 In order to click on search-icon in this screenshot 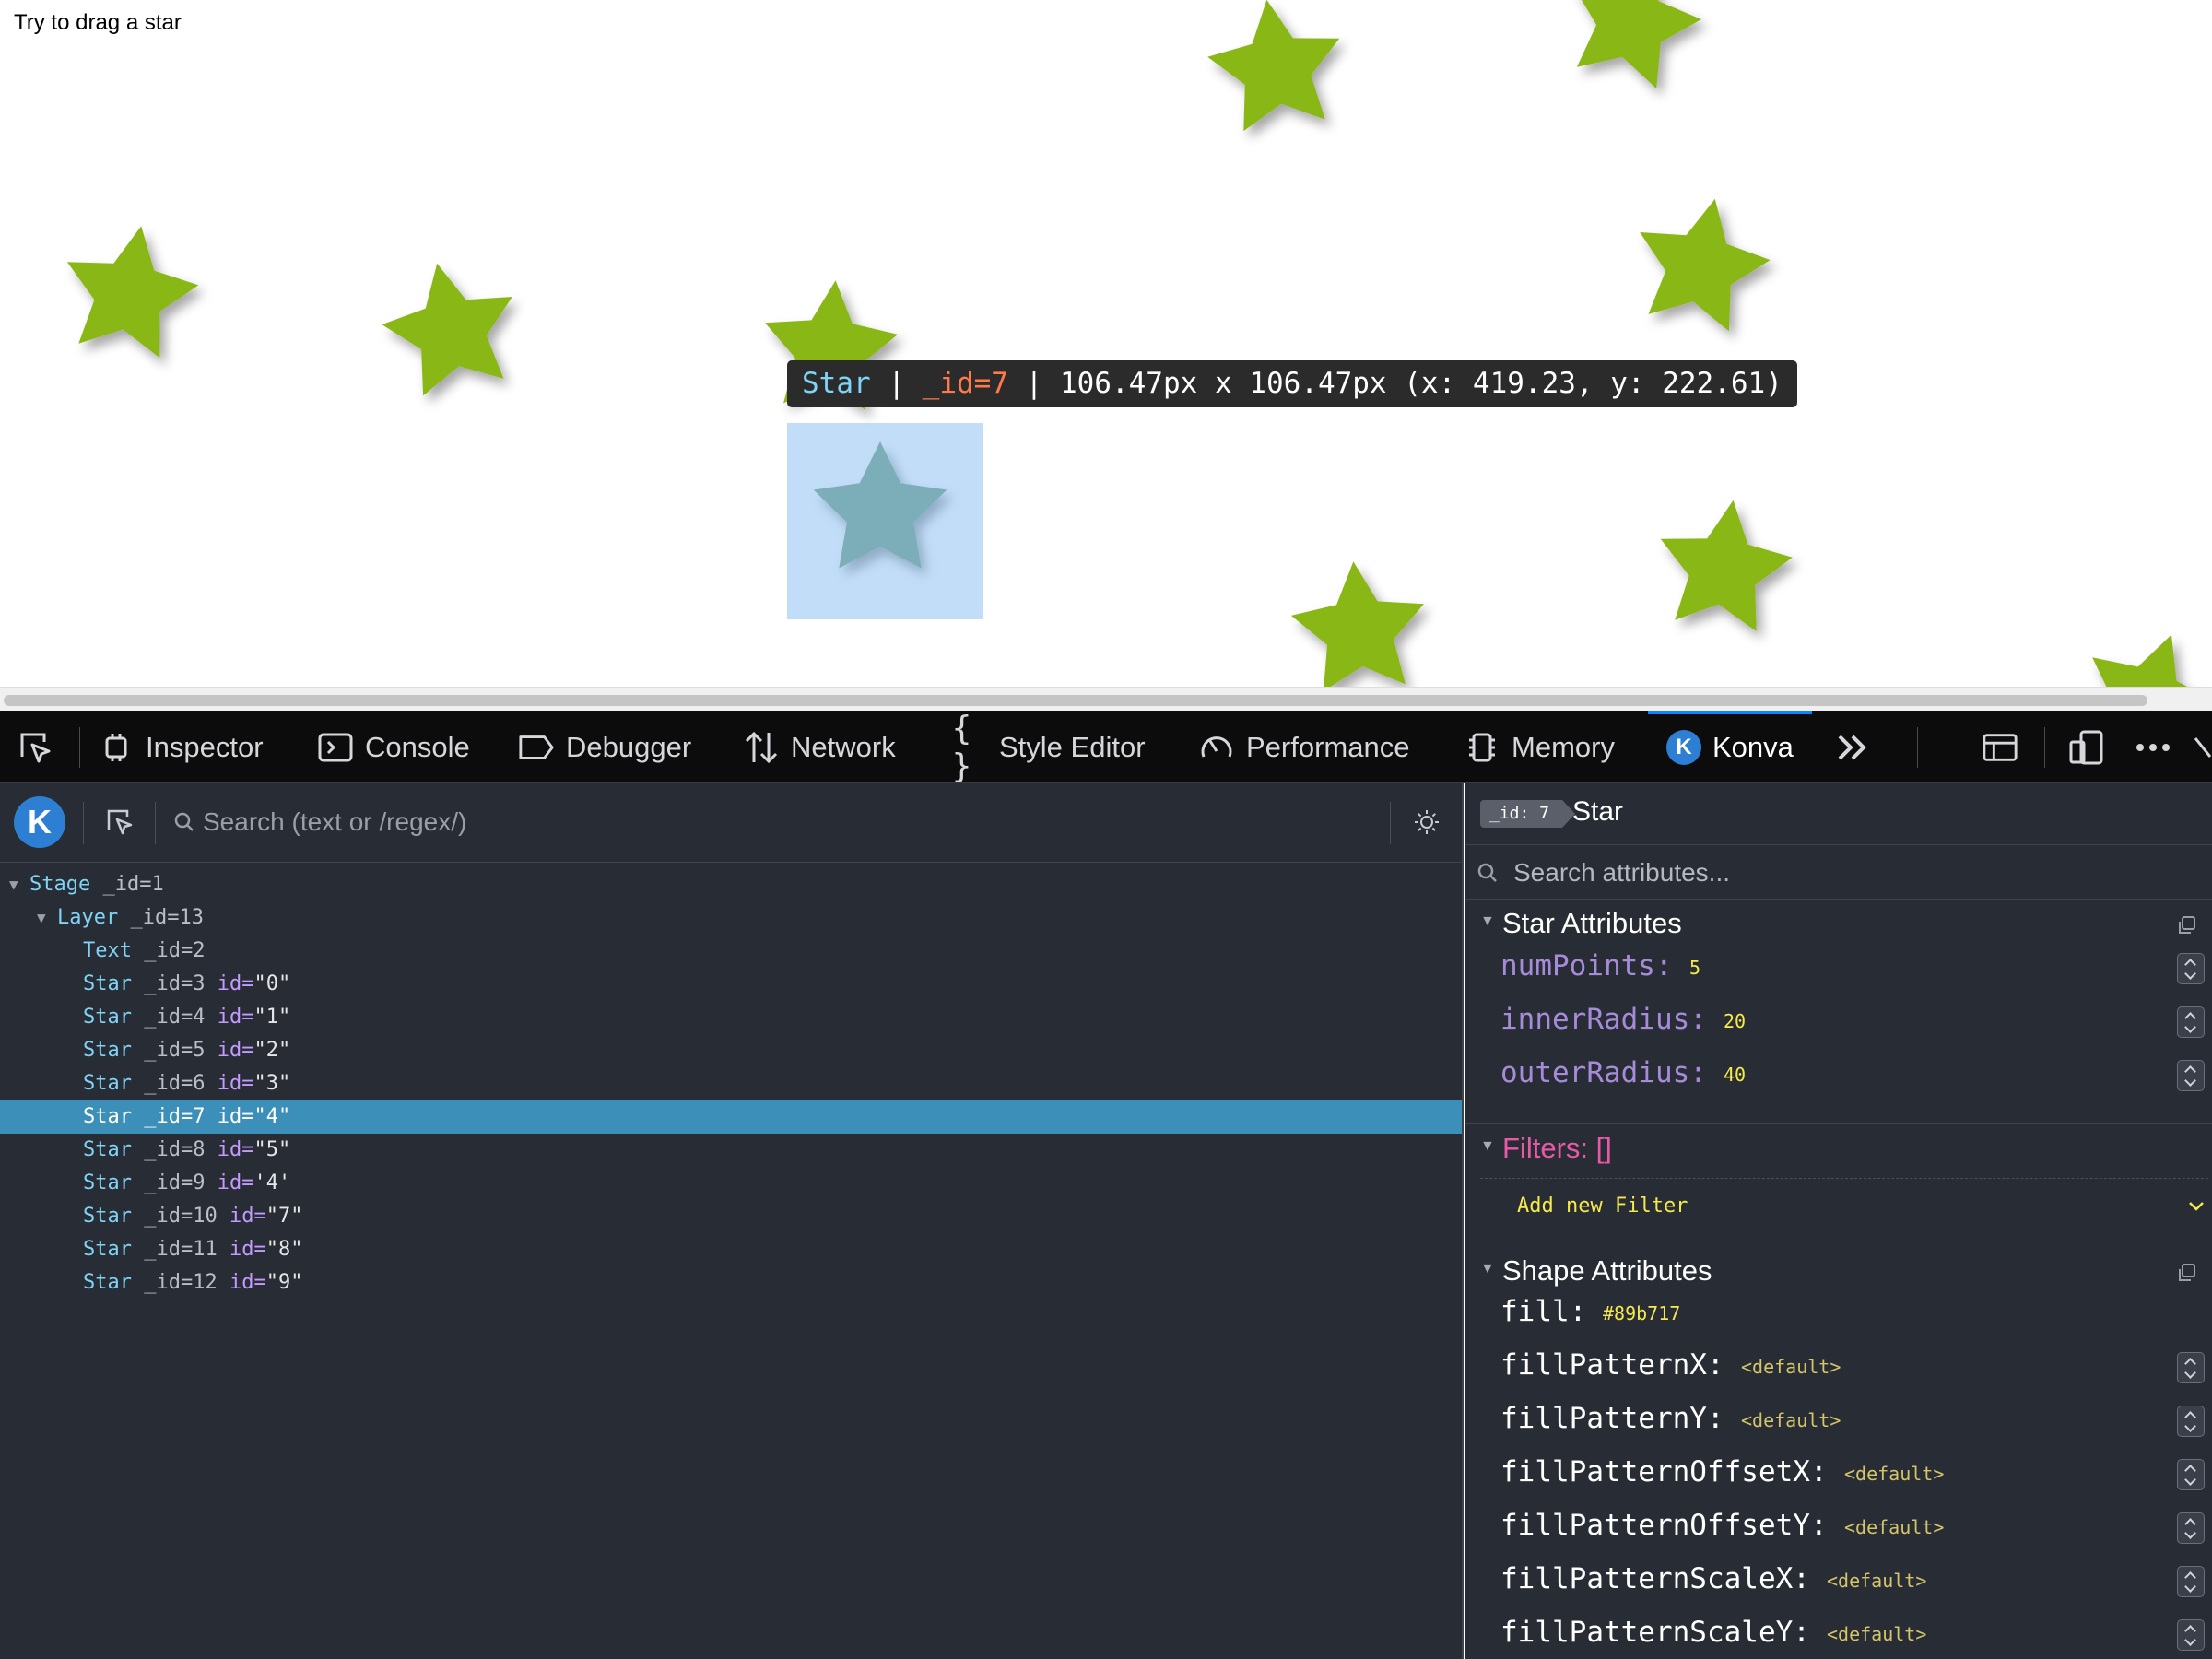, I will do `click(184, 821)`.